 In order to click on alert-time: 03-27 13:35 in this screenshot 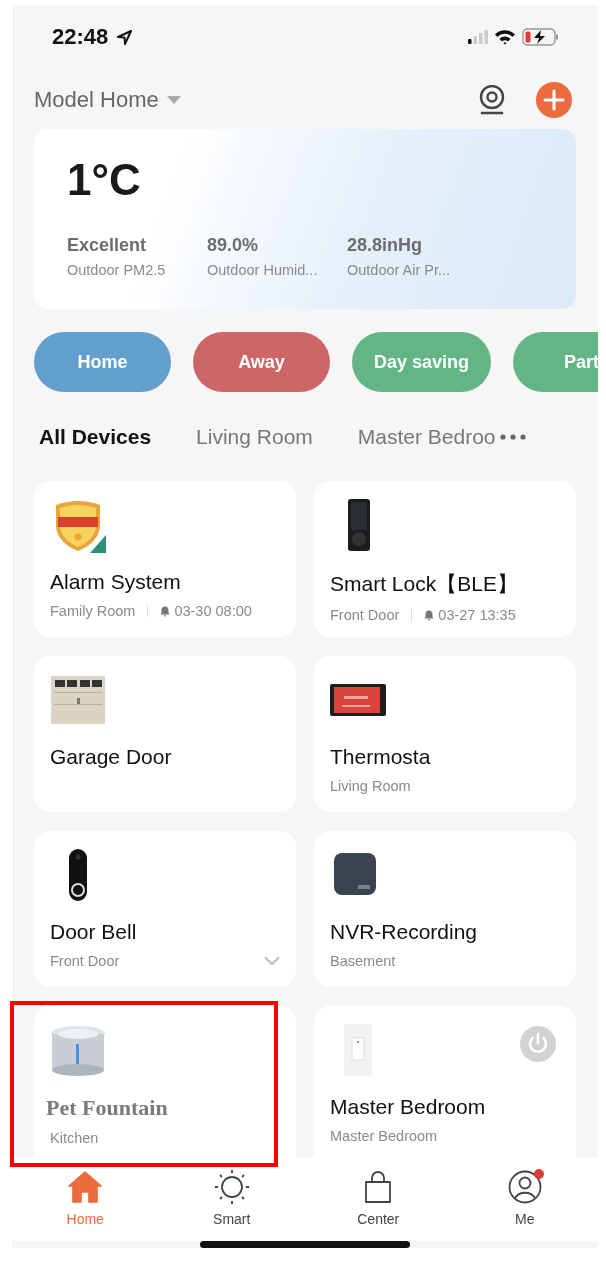, I will do `click(477, 615)`.